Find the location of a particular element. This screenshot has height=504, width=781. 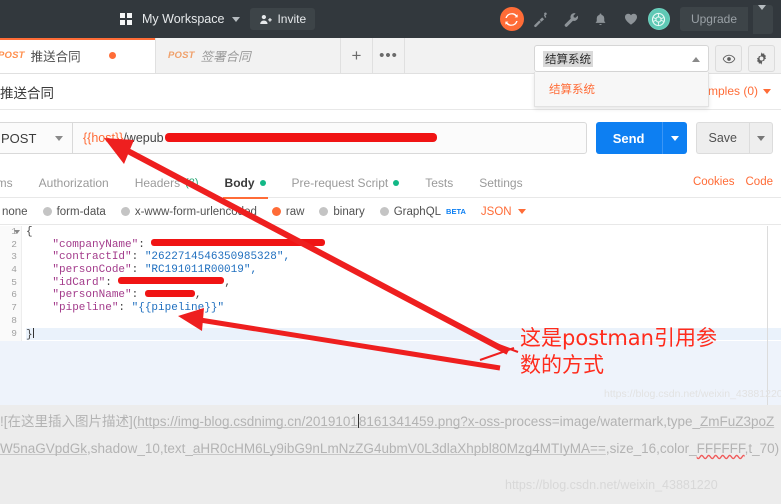

environment-settings-button is located at coordinates (761, 58).